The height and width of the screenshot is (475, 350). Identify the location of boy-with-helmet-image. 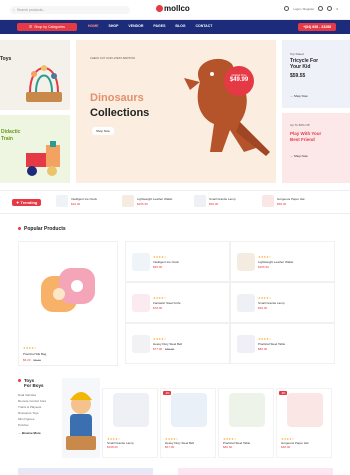
(81, 421).